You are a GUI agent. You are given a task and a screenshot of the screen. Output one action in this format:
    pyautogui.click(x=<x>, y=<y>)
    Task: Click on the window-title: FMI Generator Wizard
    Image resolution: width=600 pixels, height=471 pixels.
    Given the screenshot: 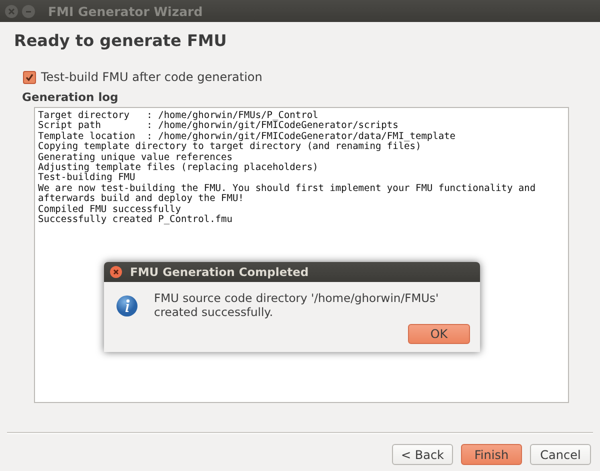 What is the action you would take?
    pyautogui.click(x=125, y=11)
    